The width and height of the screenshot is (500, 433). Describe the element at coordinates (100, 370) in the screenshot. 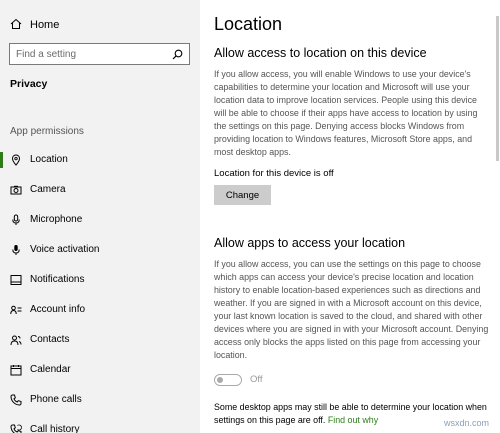

I see `sidebar-item-calendar: Calendar` at that location.